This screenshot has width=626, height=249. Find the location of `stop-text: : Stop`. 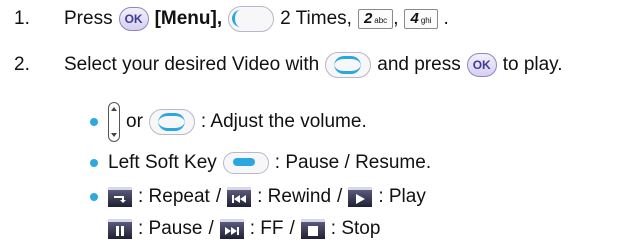

stop-text: : Stop is located at coordinates (355, 228).